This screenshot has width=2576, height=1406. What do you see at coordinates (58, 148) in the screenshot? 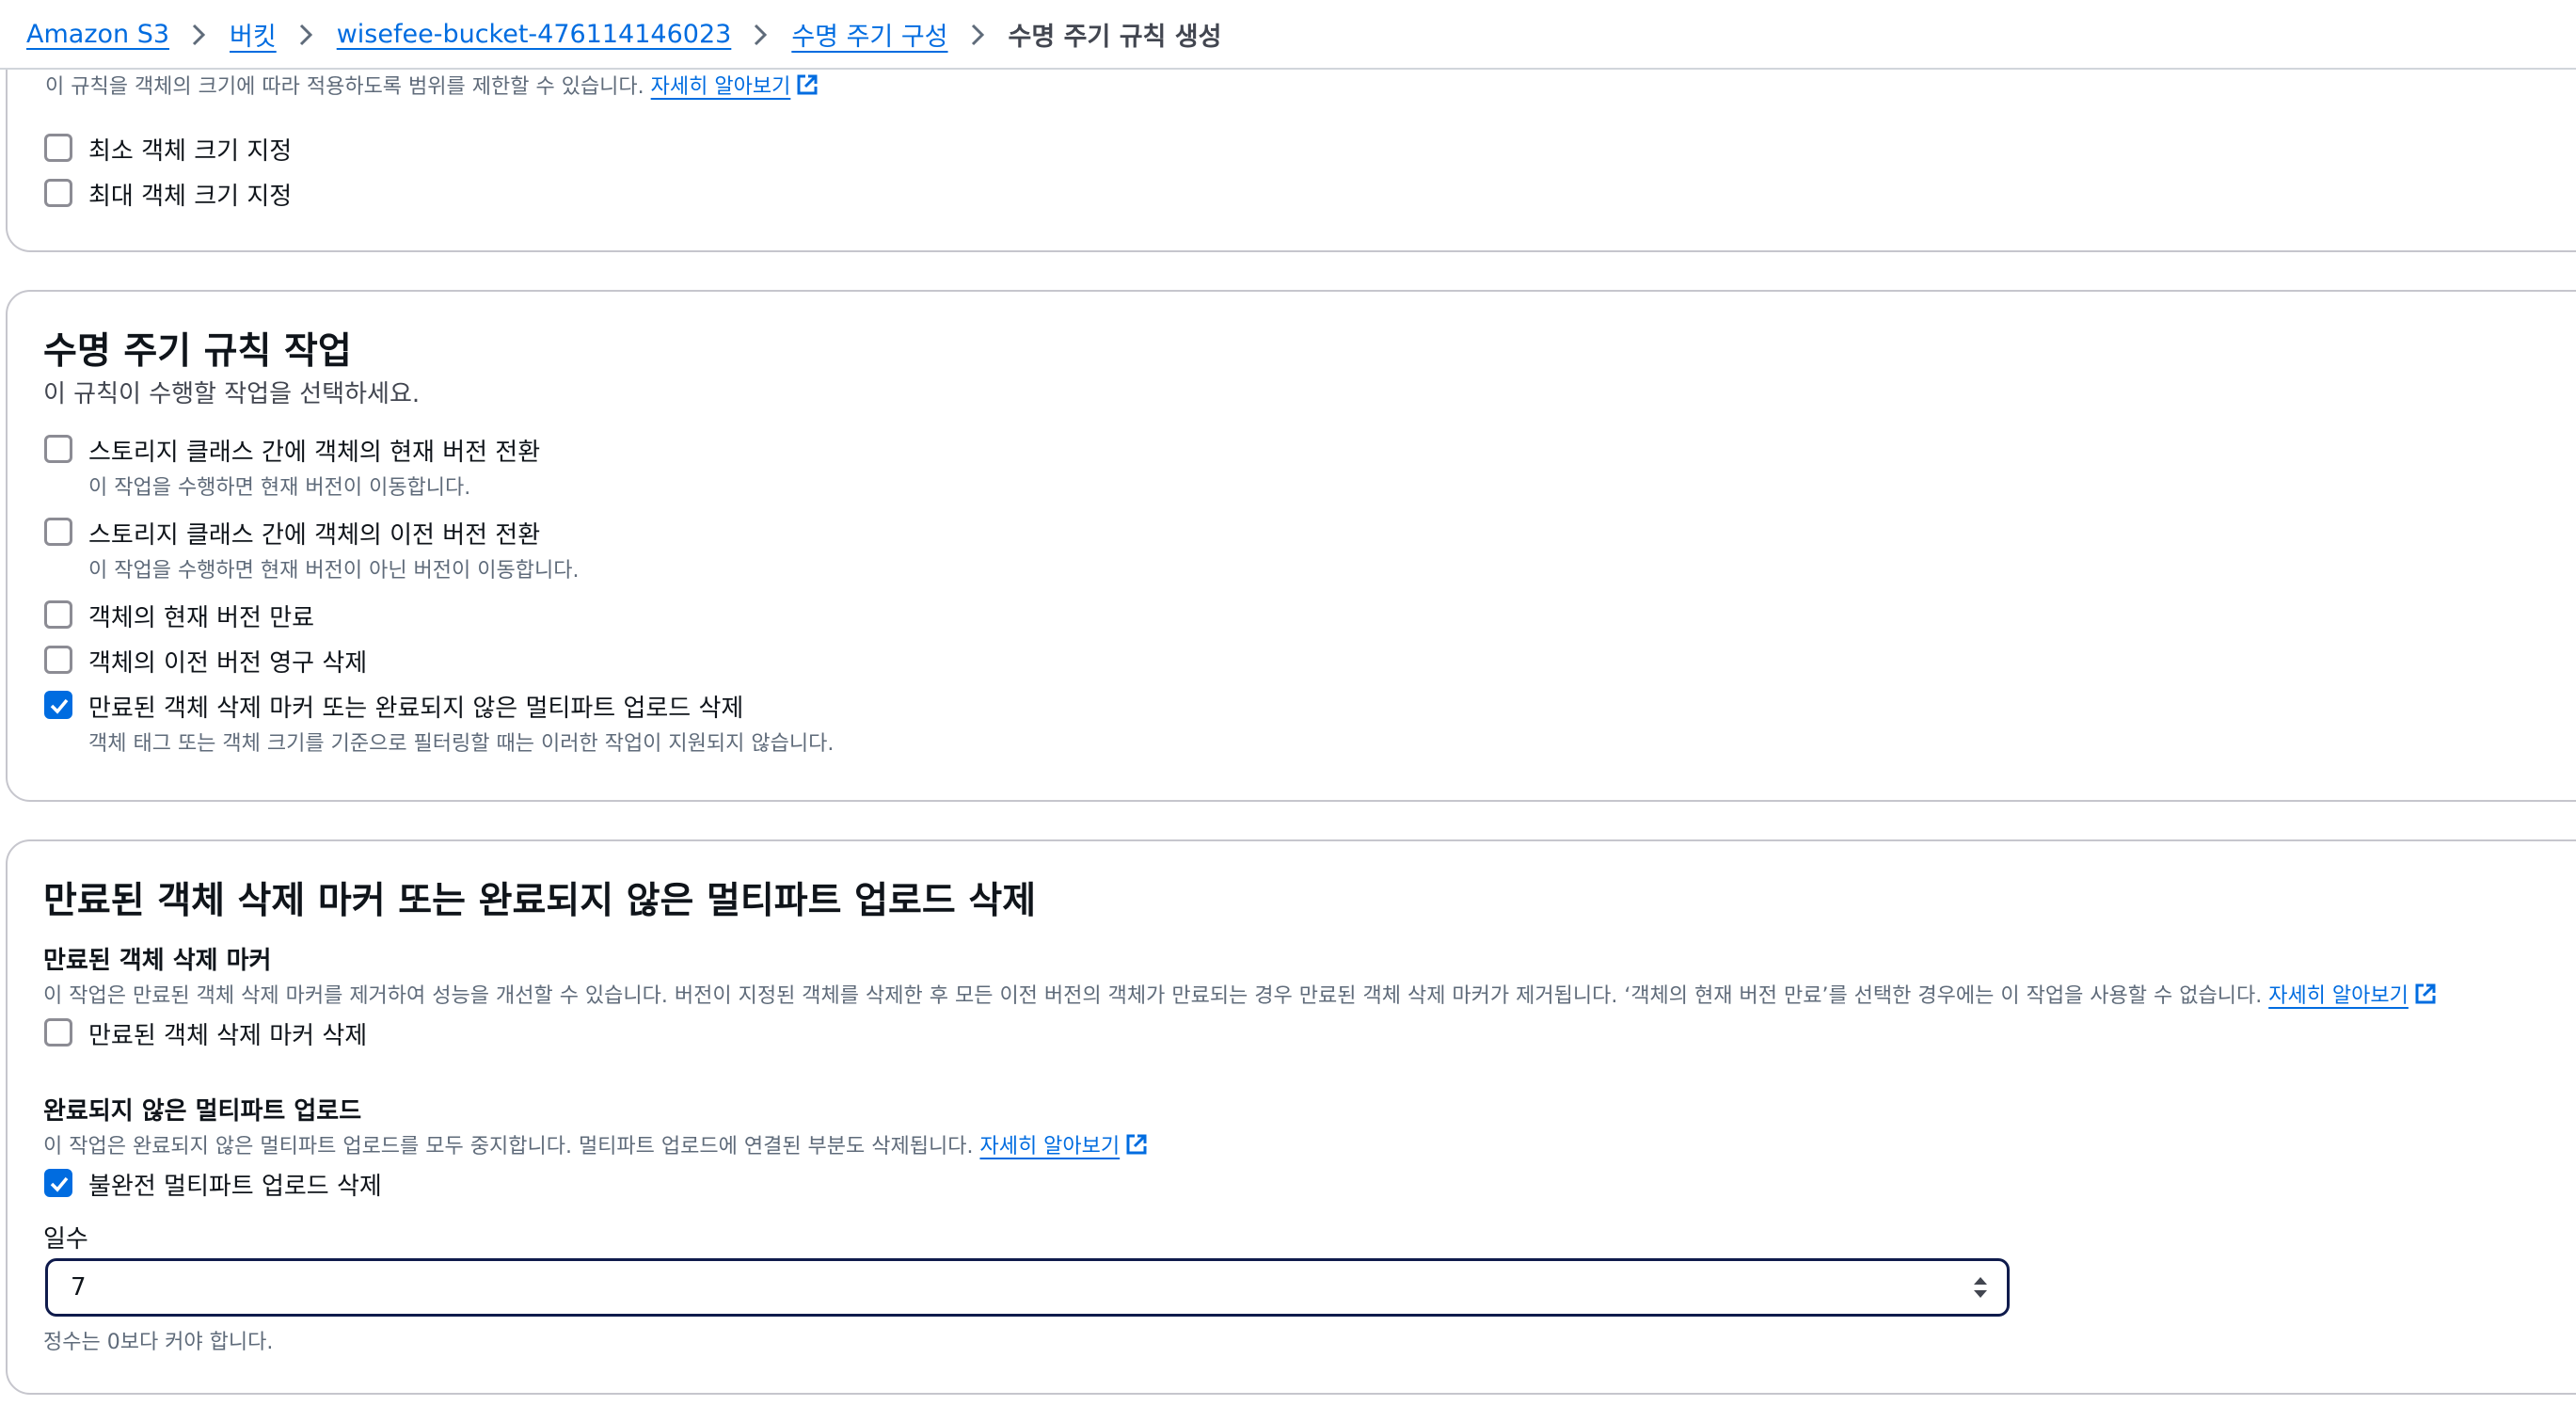
I see `min-size-checkbox` at bounding box center [58, 148].